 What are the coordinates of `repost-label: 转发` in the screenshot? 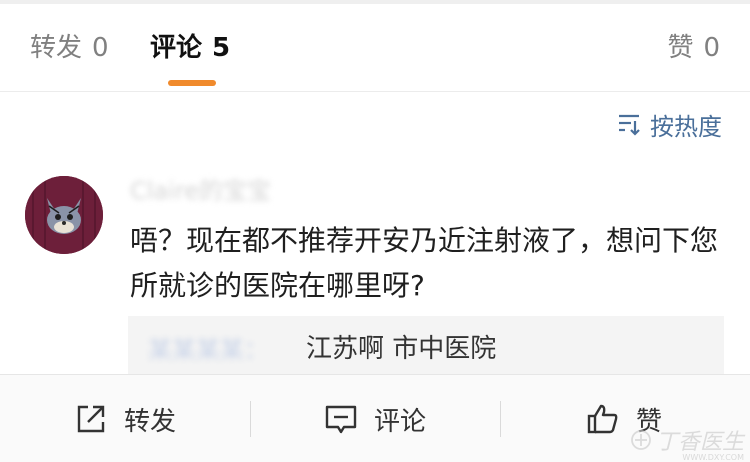 It's located at (150, 421).